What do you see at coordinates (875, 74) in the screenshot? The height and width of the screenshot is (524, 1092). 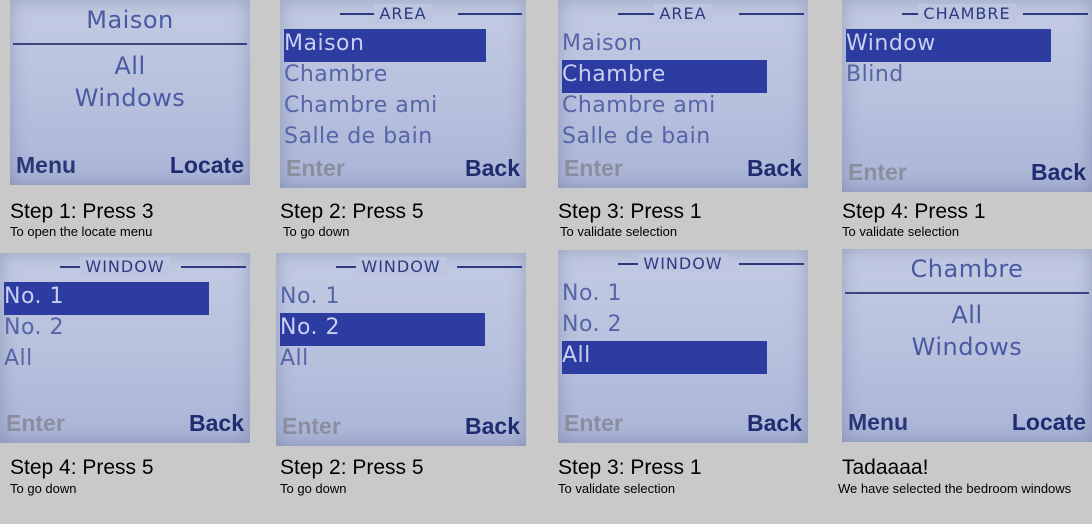 I see `menu-item: Blind` at bounding box center [875, 74].